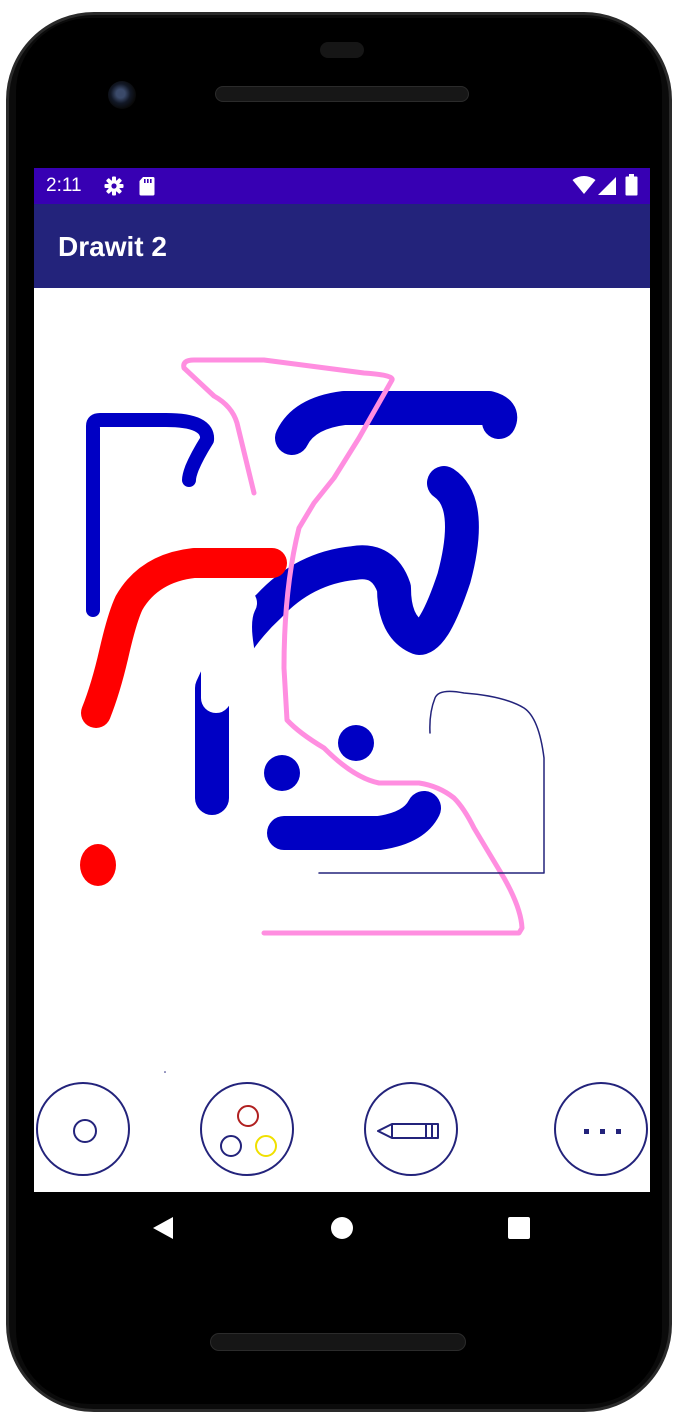  I want to click on navigation-bar, so click(342, 1228).